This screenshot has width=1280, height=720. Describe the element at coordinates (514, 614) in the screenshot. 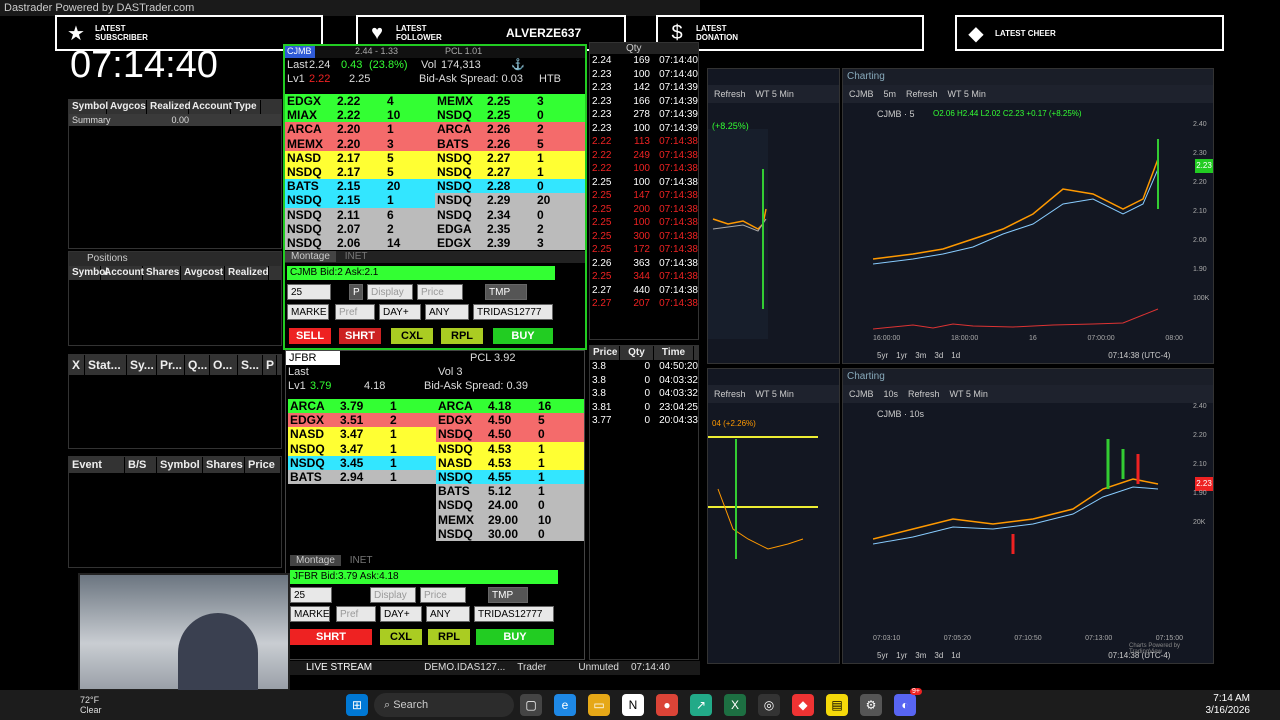

I see `route-select: TRIDAS12777` at that location.